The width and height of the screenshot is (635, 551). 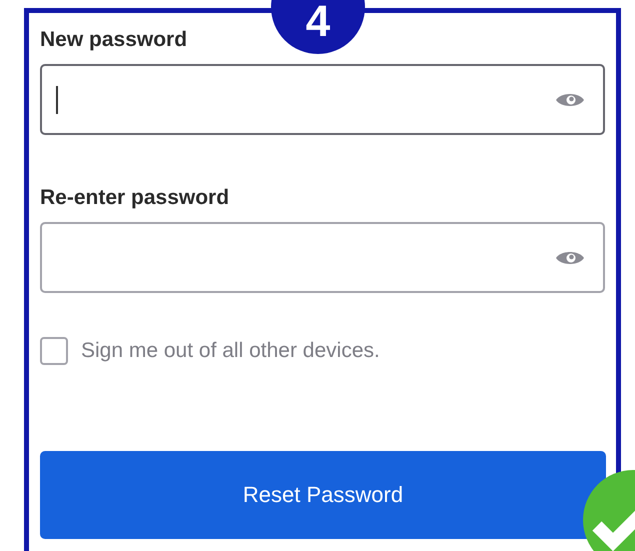 What do you see at coordinates (318, 27) in the screenshot?
I see `step-number-badge: 4` at bounding box center [318, 27].